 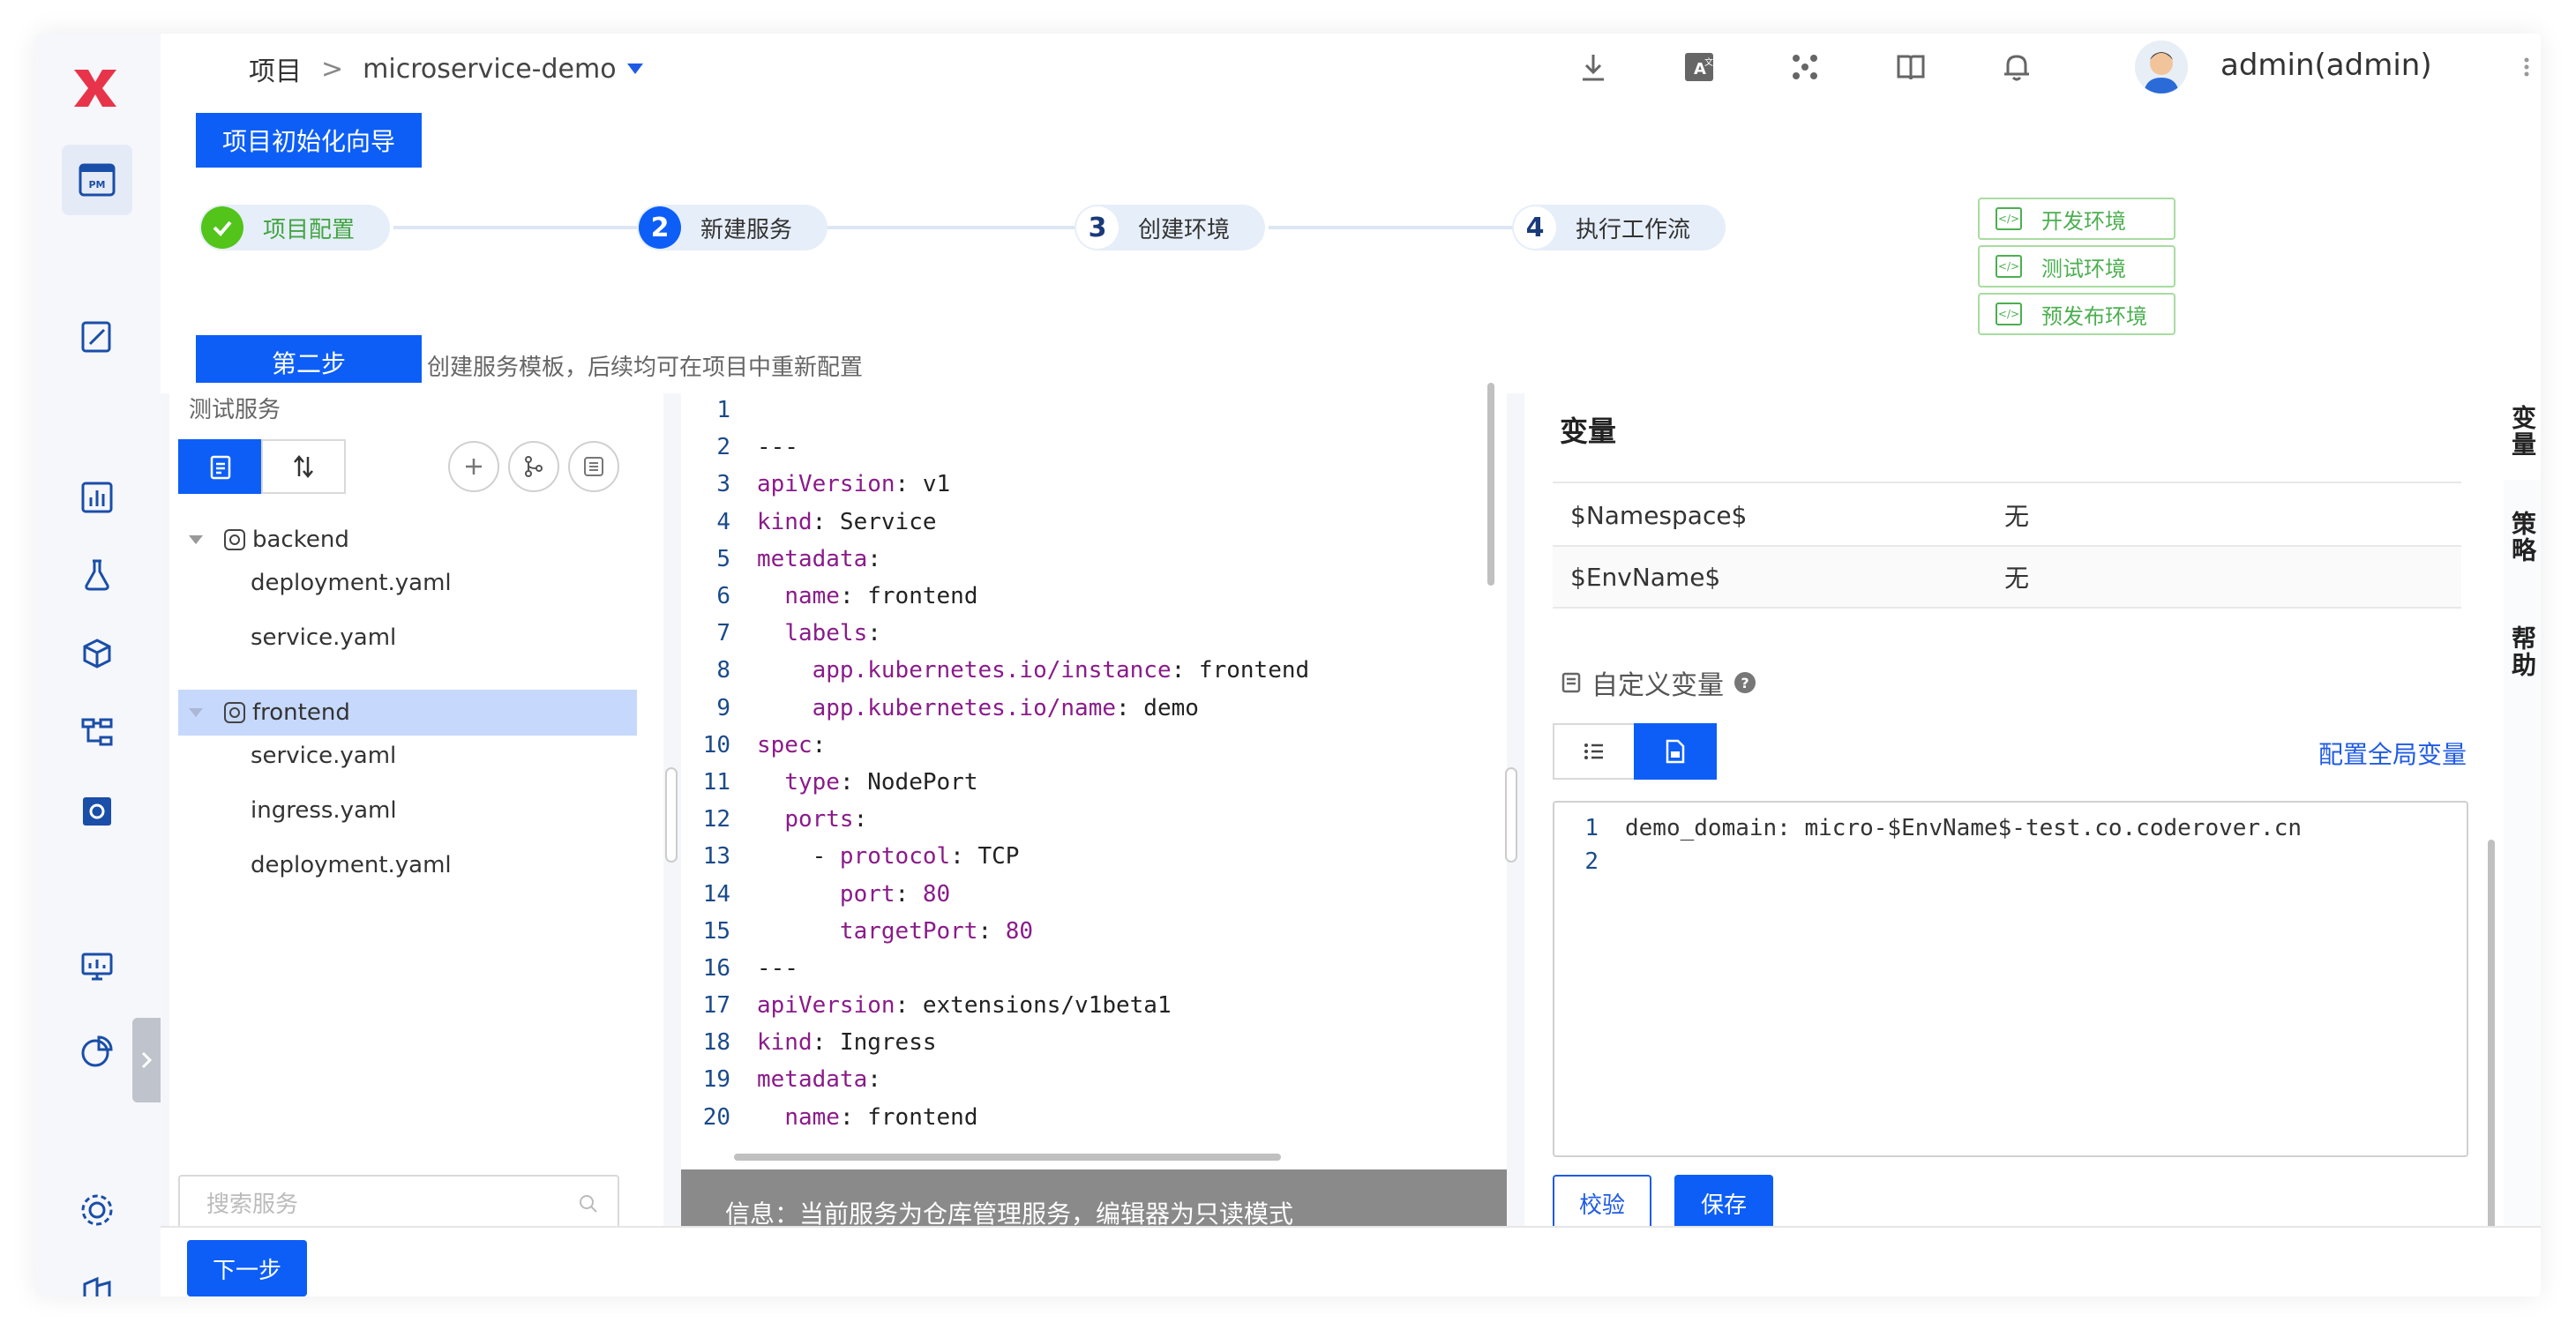 What do you see at coordinates (1171, 228) in the screenshot?
I see `step-3: 3 创建环境` at bounding box center [1171, 228].